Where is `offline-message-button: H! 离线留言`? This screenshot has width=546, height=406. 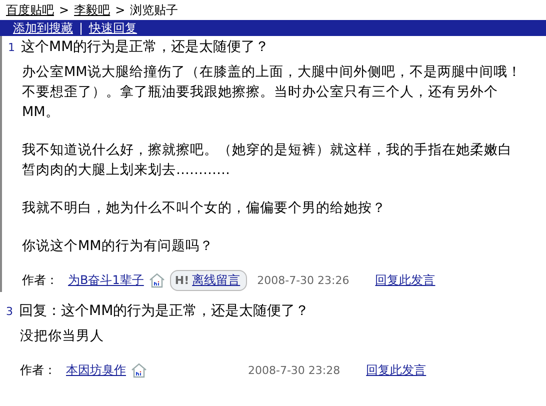 offline-message-button: H! 离线留言 is located at coordinates (209, 280).